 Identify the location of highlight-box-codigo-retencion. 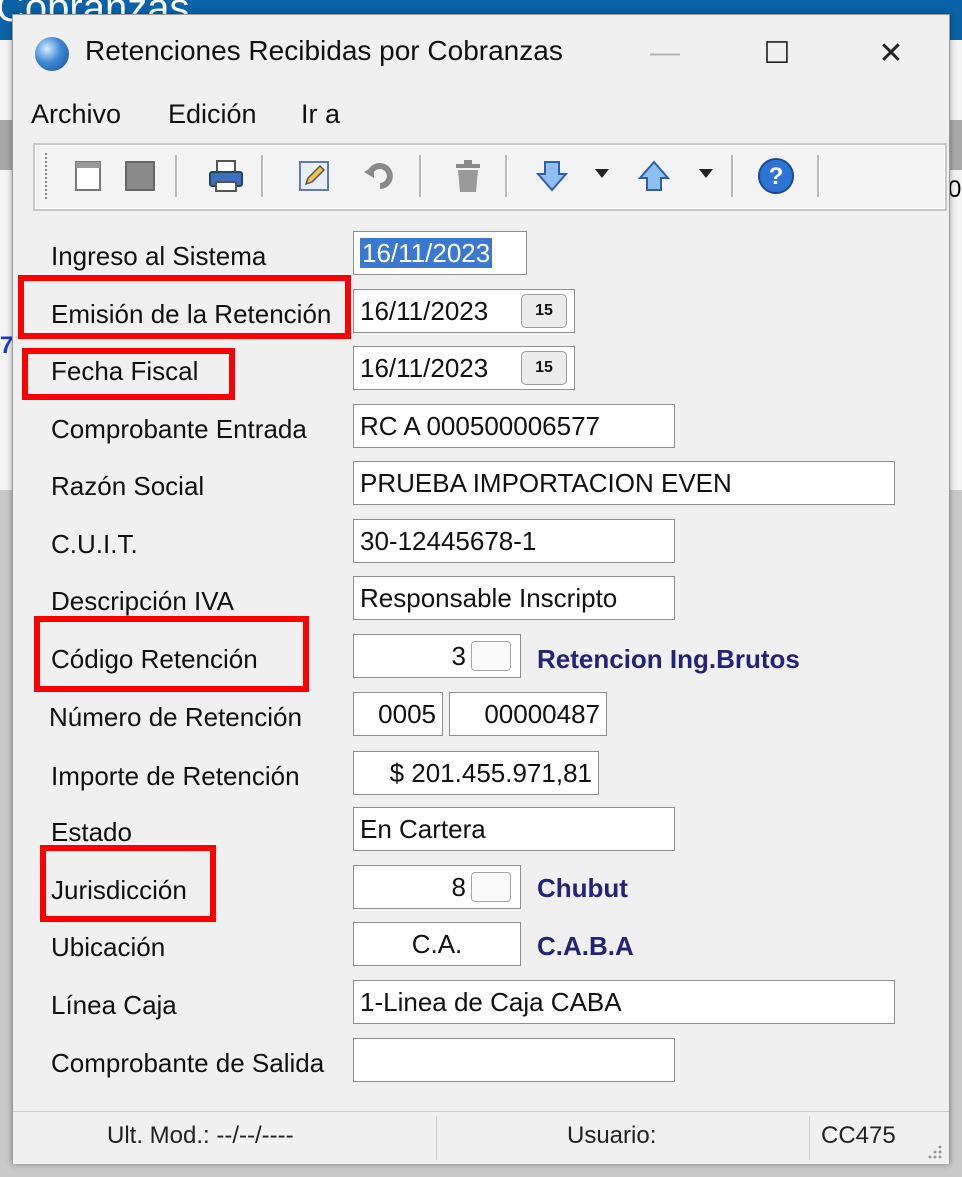
(171, 654).